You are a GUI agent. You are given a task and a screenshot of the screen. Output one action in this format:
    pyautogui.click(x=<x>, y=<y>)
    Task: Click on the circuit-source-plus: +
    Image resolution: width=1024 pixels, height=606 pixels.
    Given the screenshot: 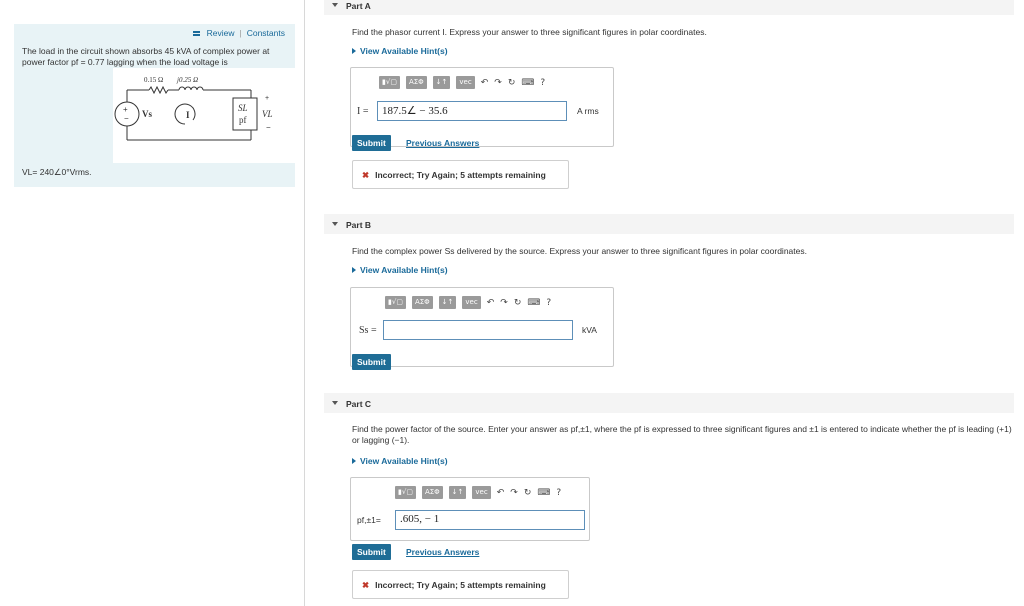 What is the action you would take?
    pyautogui.click(x=125, y=109)
    